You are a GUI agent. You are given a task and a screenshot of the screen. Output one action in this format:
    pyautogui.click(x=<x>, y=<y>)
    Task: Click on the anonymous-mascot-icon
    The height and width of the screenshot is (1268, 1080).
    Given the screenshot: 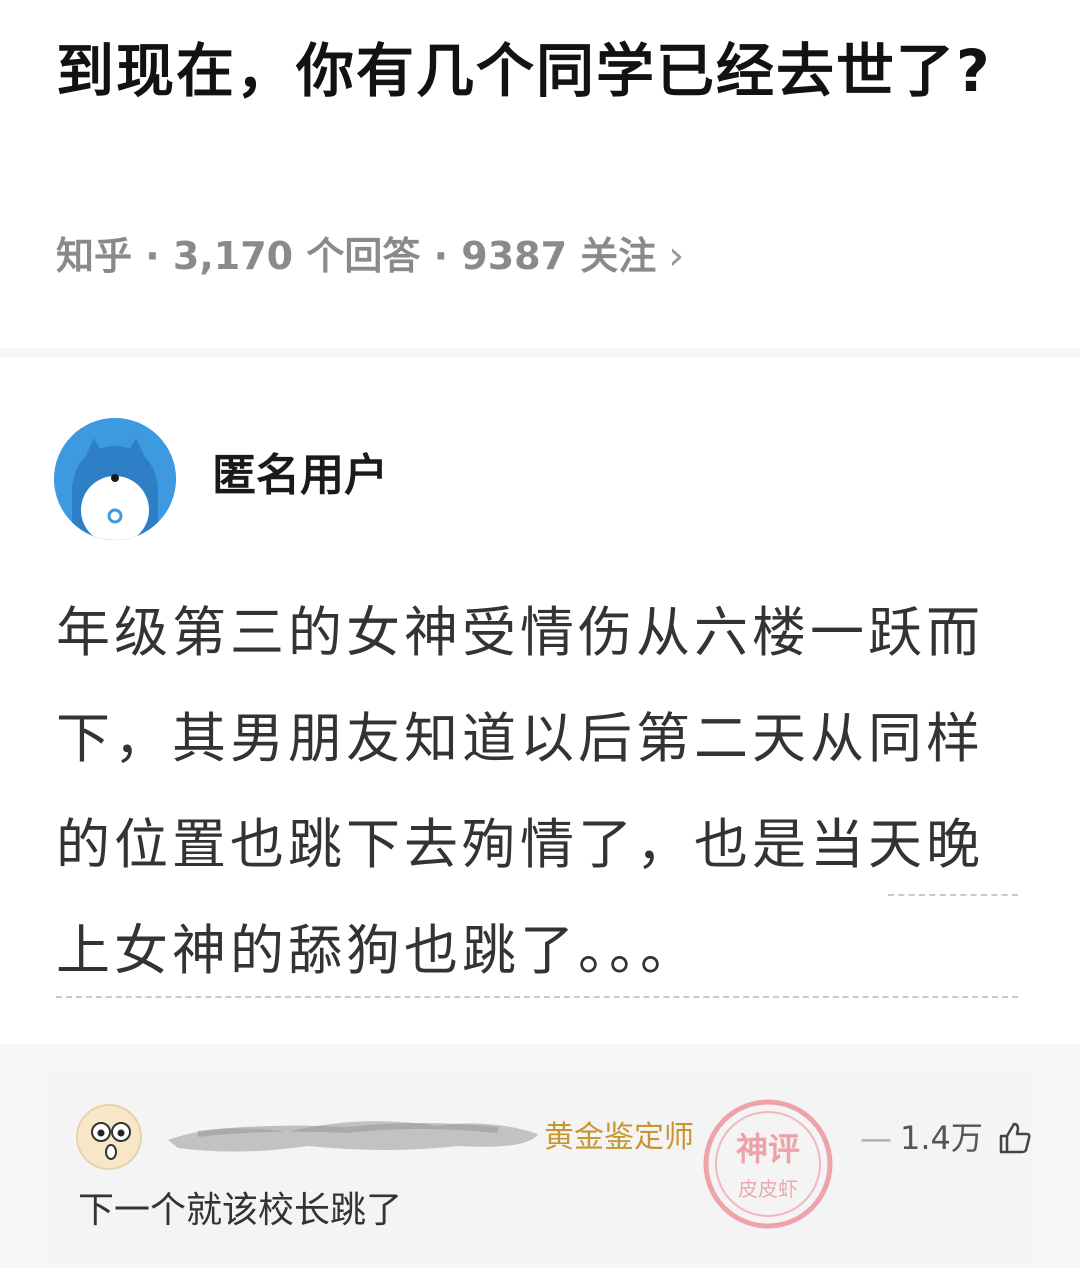 What is the action you would take?
    pyautogui.click(x=115, y=479)
    